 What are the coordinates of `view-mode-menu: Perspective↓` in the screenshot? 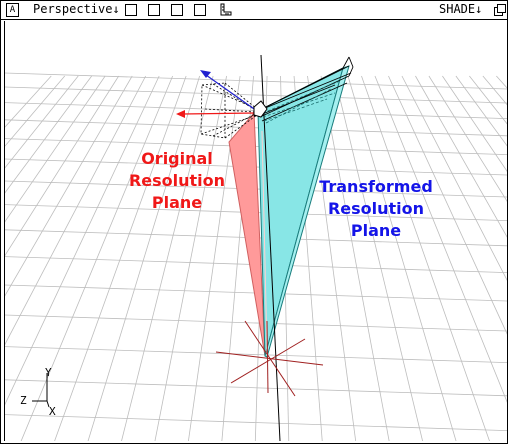 It's located at (76, 9).